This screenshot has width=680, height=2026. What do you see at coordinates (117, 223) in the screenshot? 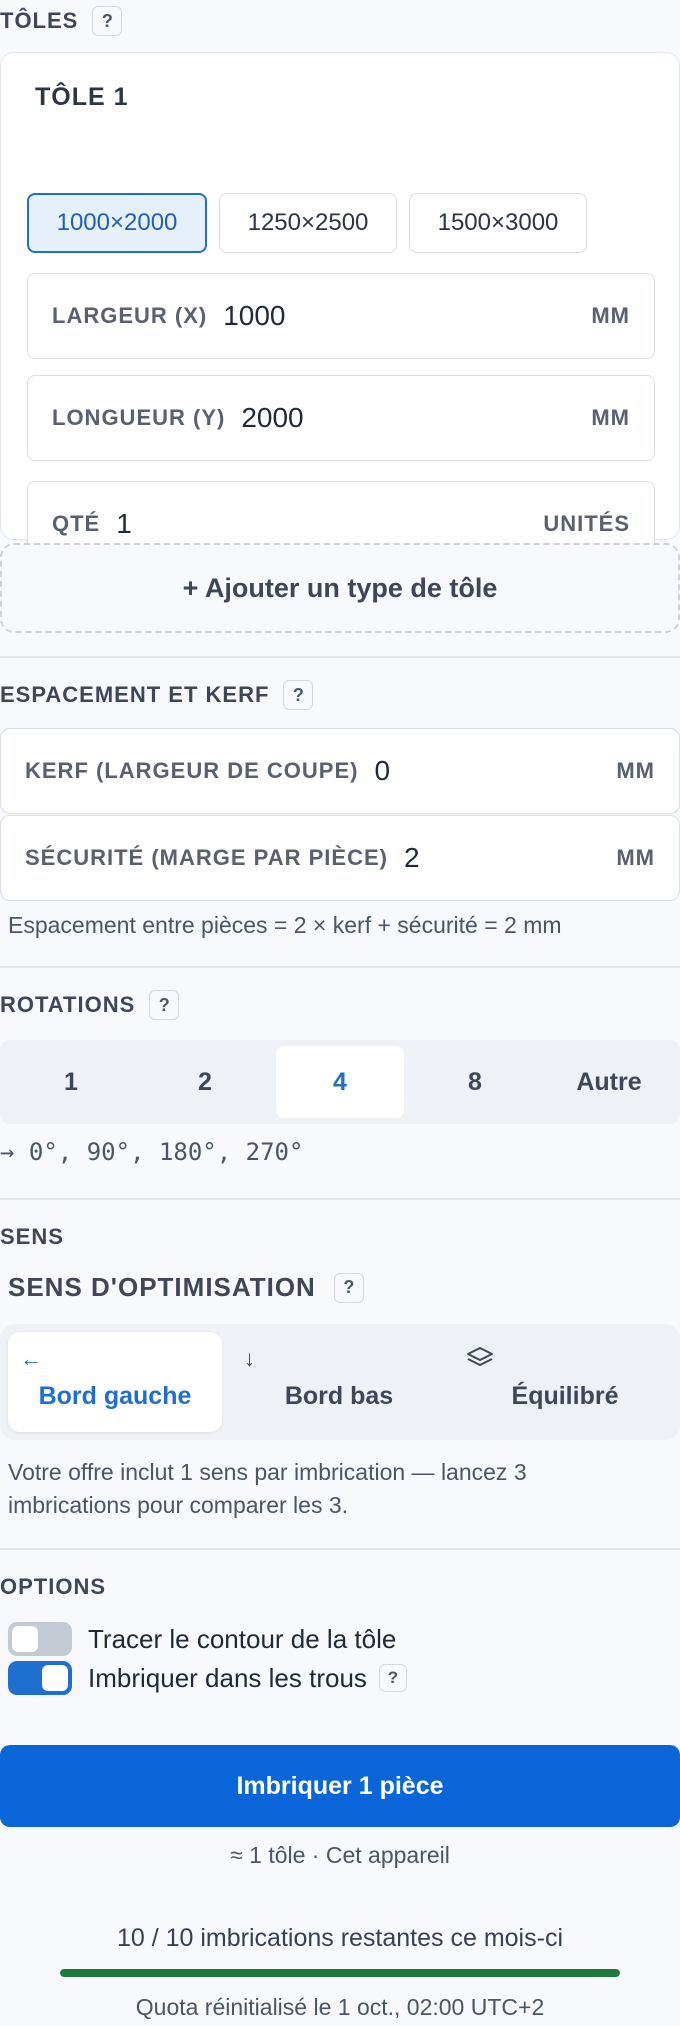
I see `preset-1000x2000: 1000×2000` at bounding box center [117, 223].